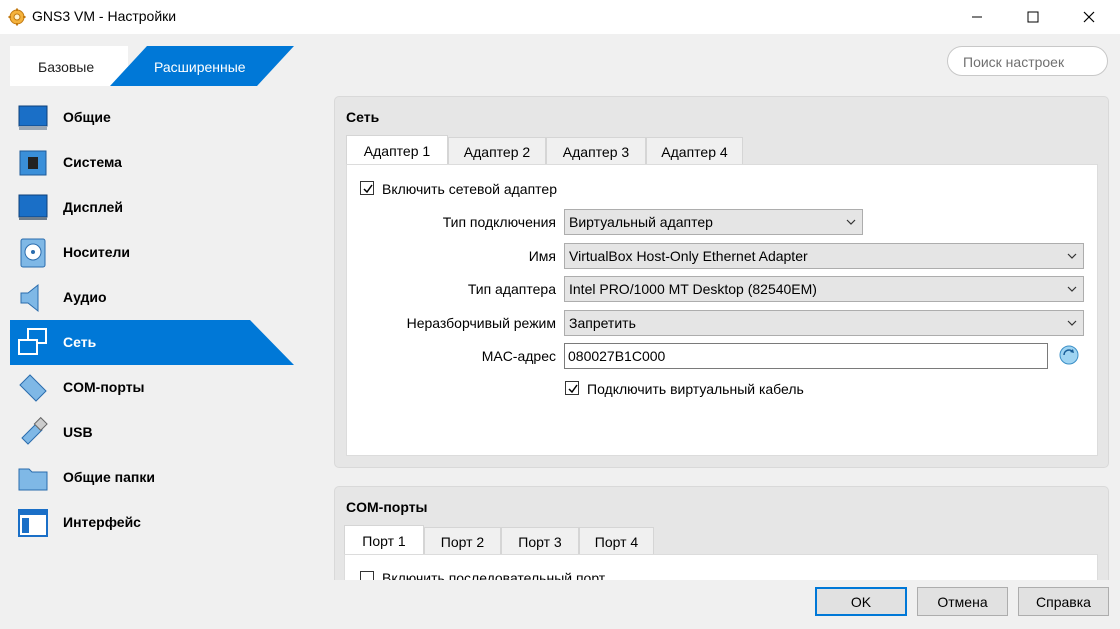 The image size is (1120, 629). I want to click on tab-label: Порт 4, so click(616, 541).